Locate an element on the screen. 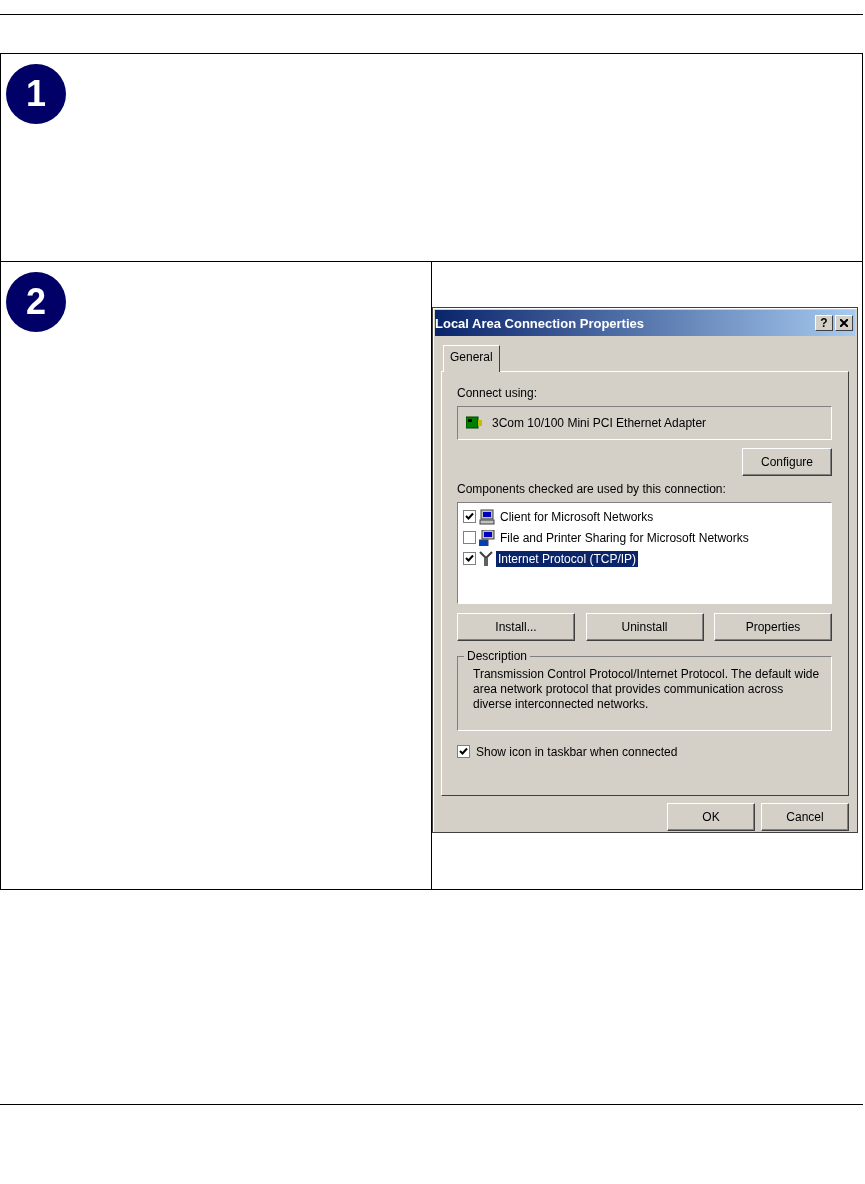  group-legend: Description is located at coordinates (497, 656).